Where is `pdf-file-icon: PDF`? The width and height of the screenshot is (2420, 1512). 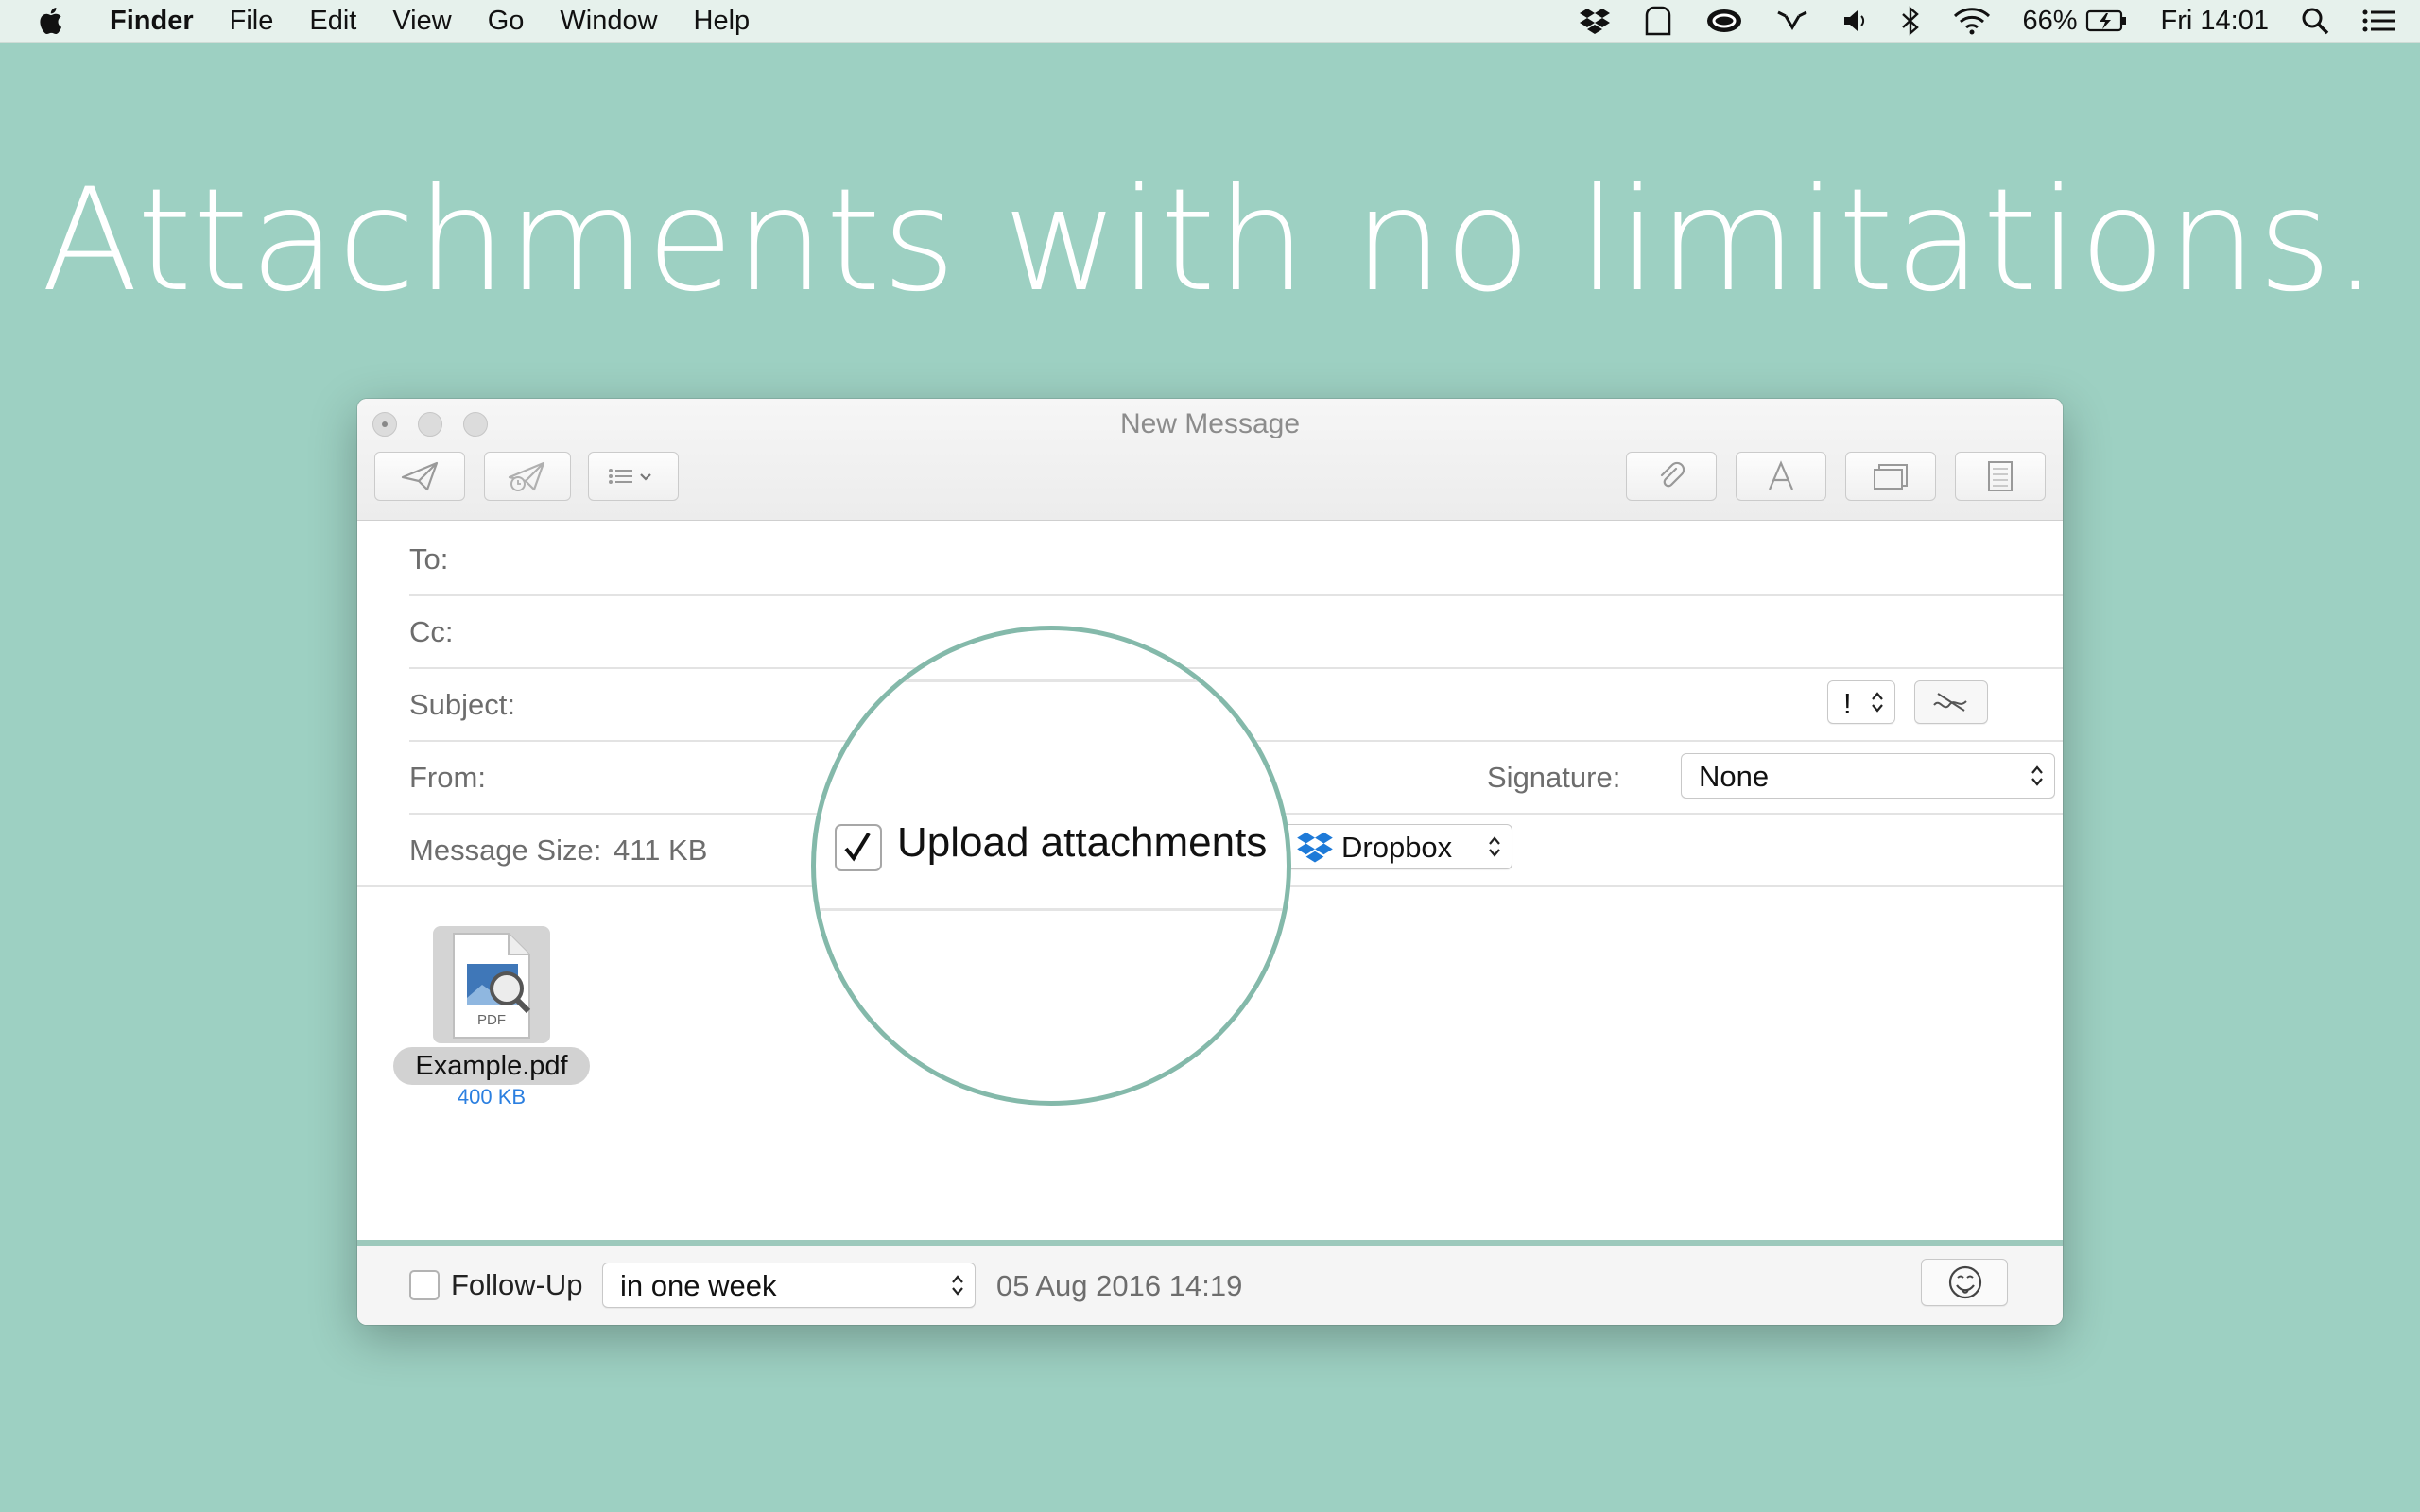
pdf-file-icon: PDF is located at coordinates (492, 986).